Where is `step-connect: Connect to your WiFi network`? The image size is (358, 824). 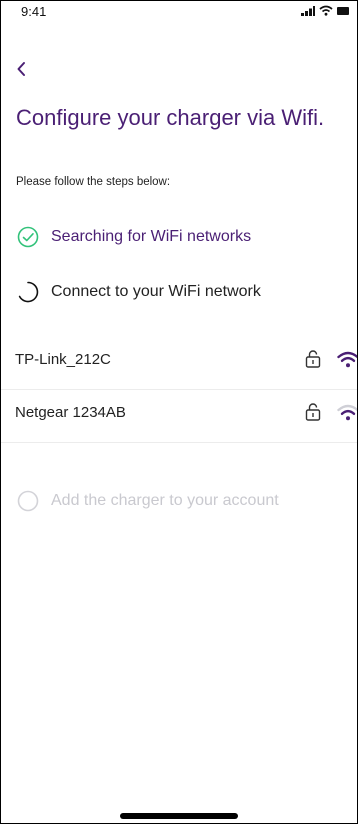
step-connect: Connect to your WiFi network is located at coordinates (139, 292).